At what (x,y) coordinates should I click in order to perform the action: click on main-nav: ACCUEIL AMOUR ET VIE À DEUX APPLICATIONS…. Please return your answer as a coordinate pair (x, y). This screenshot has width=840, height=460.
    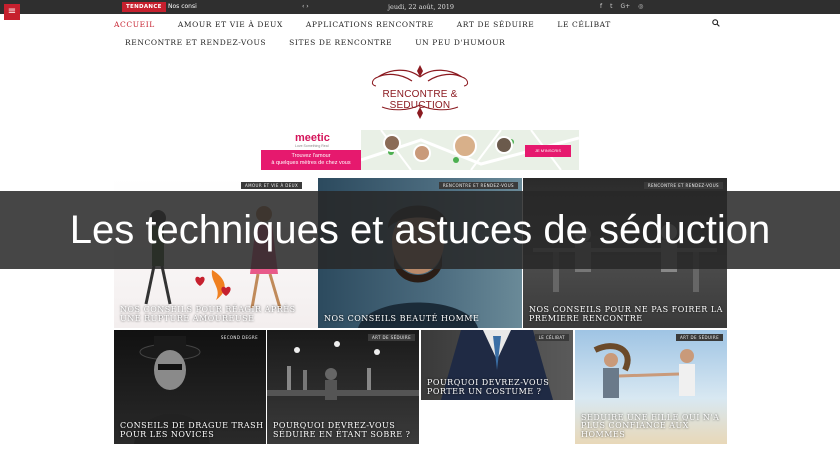
    Looking at the image, I should click on (421, 33).